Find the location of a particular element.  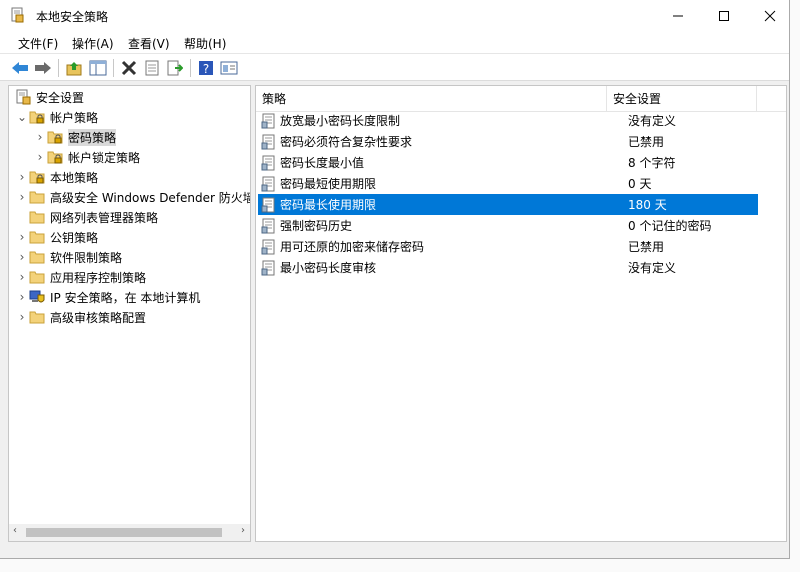

policy-name: 密码必须符合复杂性要求 is located at coordinates (346, 142).